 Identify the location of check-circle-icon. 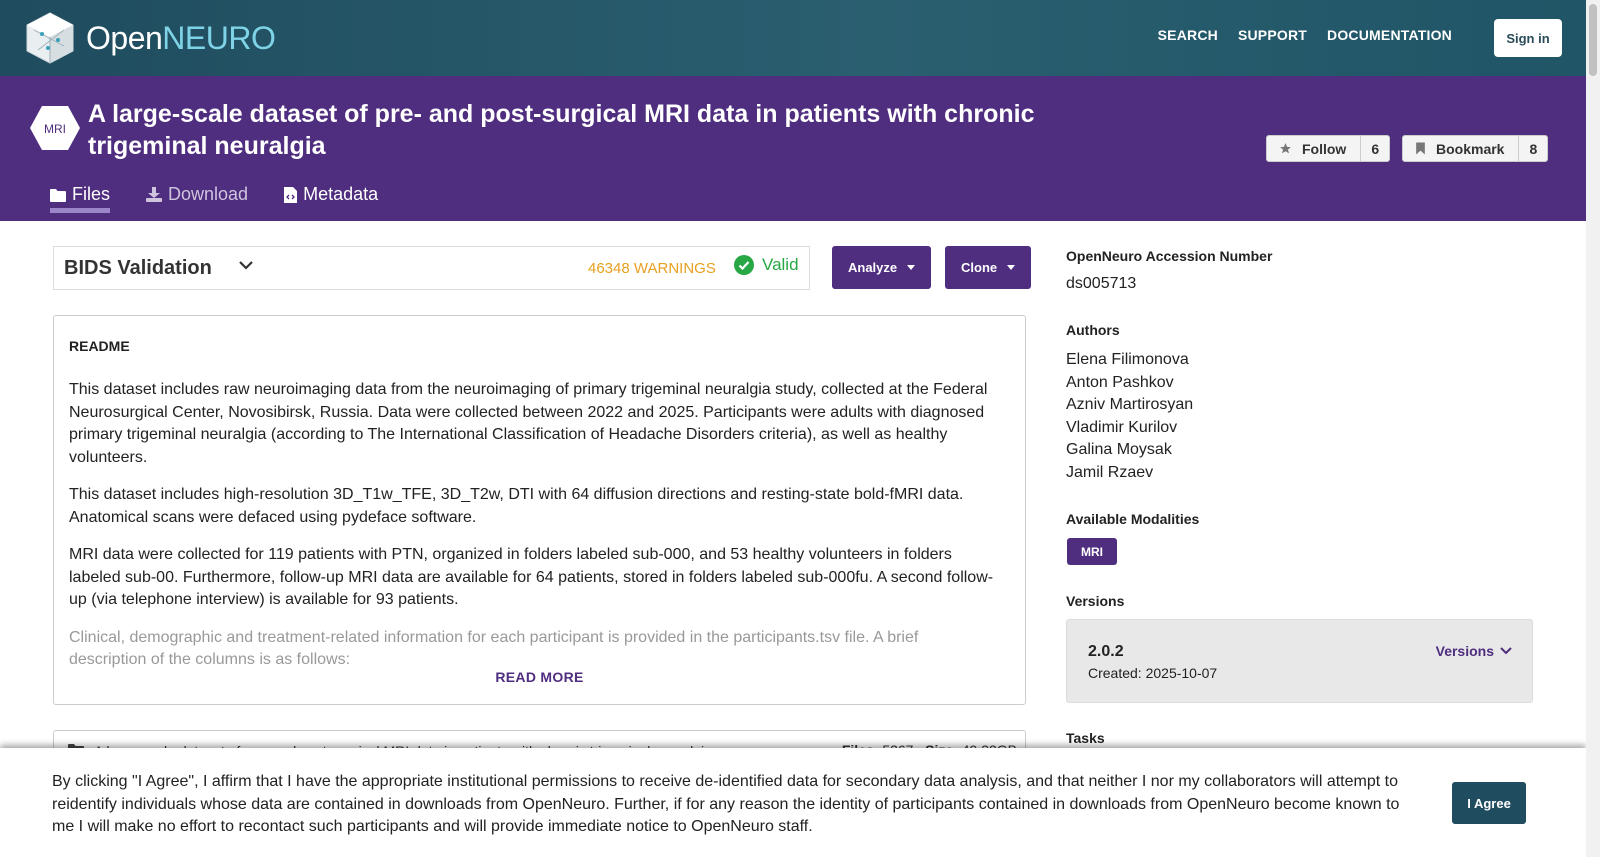
(744, 265).